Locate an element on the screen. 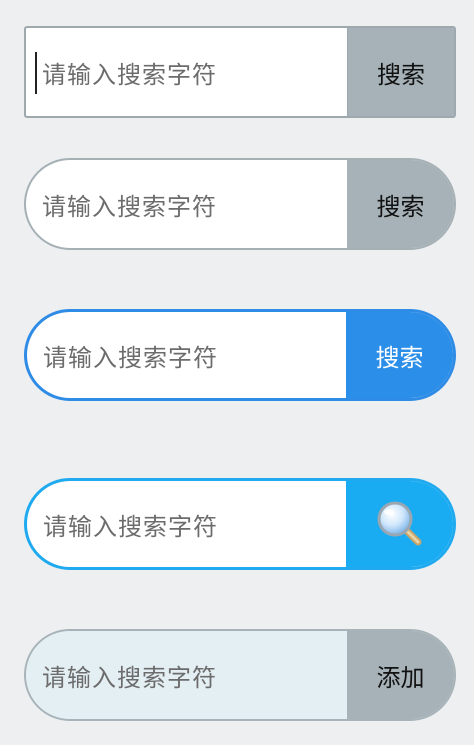 Image resolution: width=474 pixels, height=745 pixels. search-bar-pill-blue: 请输入搜索字符 搜索 is located at coordinates (240, 355).